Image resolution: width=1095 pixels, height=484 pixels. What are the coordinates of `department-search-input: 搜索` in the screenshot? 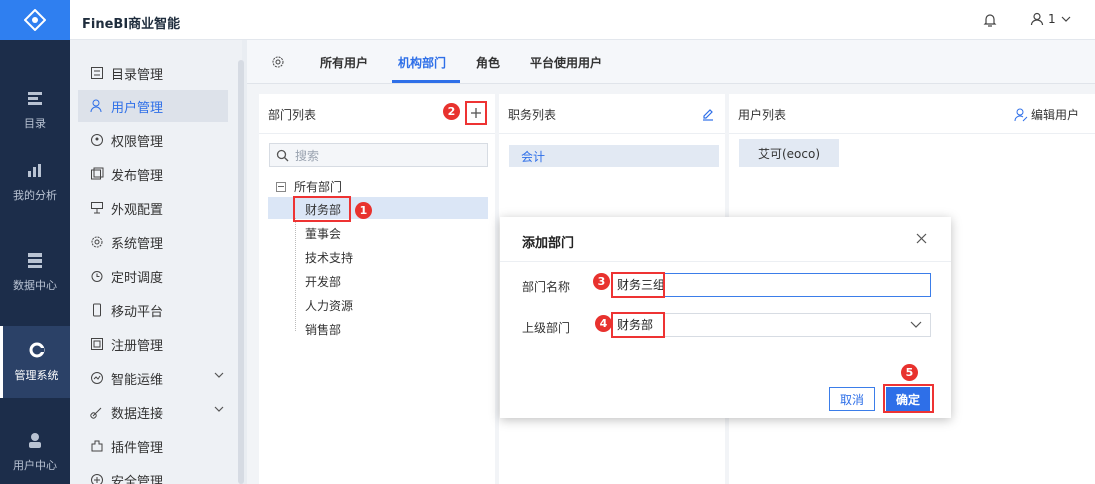 It's located at (378, 155).